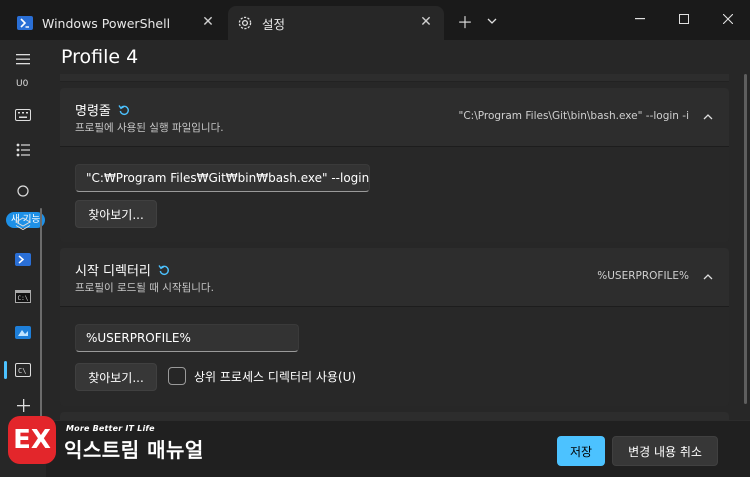 This screenshot has width=750, height=477. Describe the element at coordinates (23, 332) in the screenshot. I see `azure-icon` at that location.